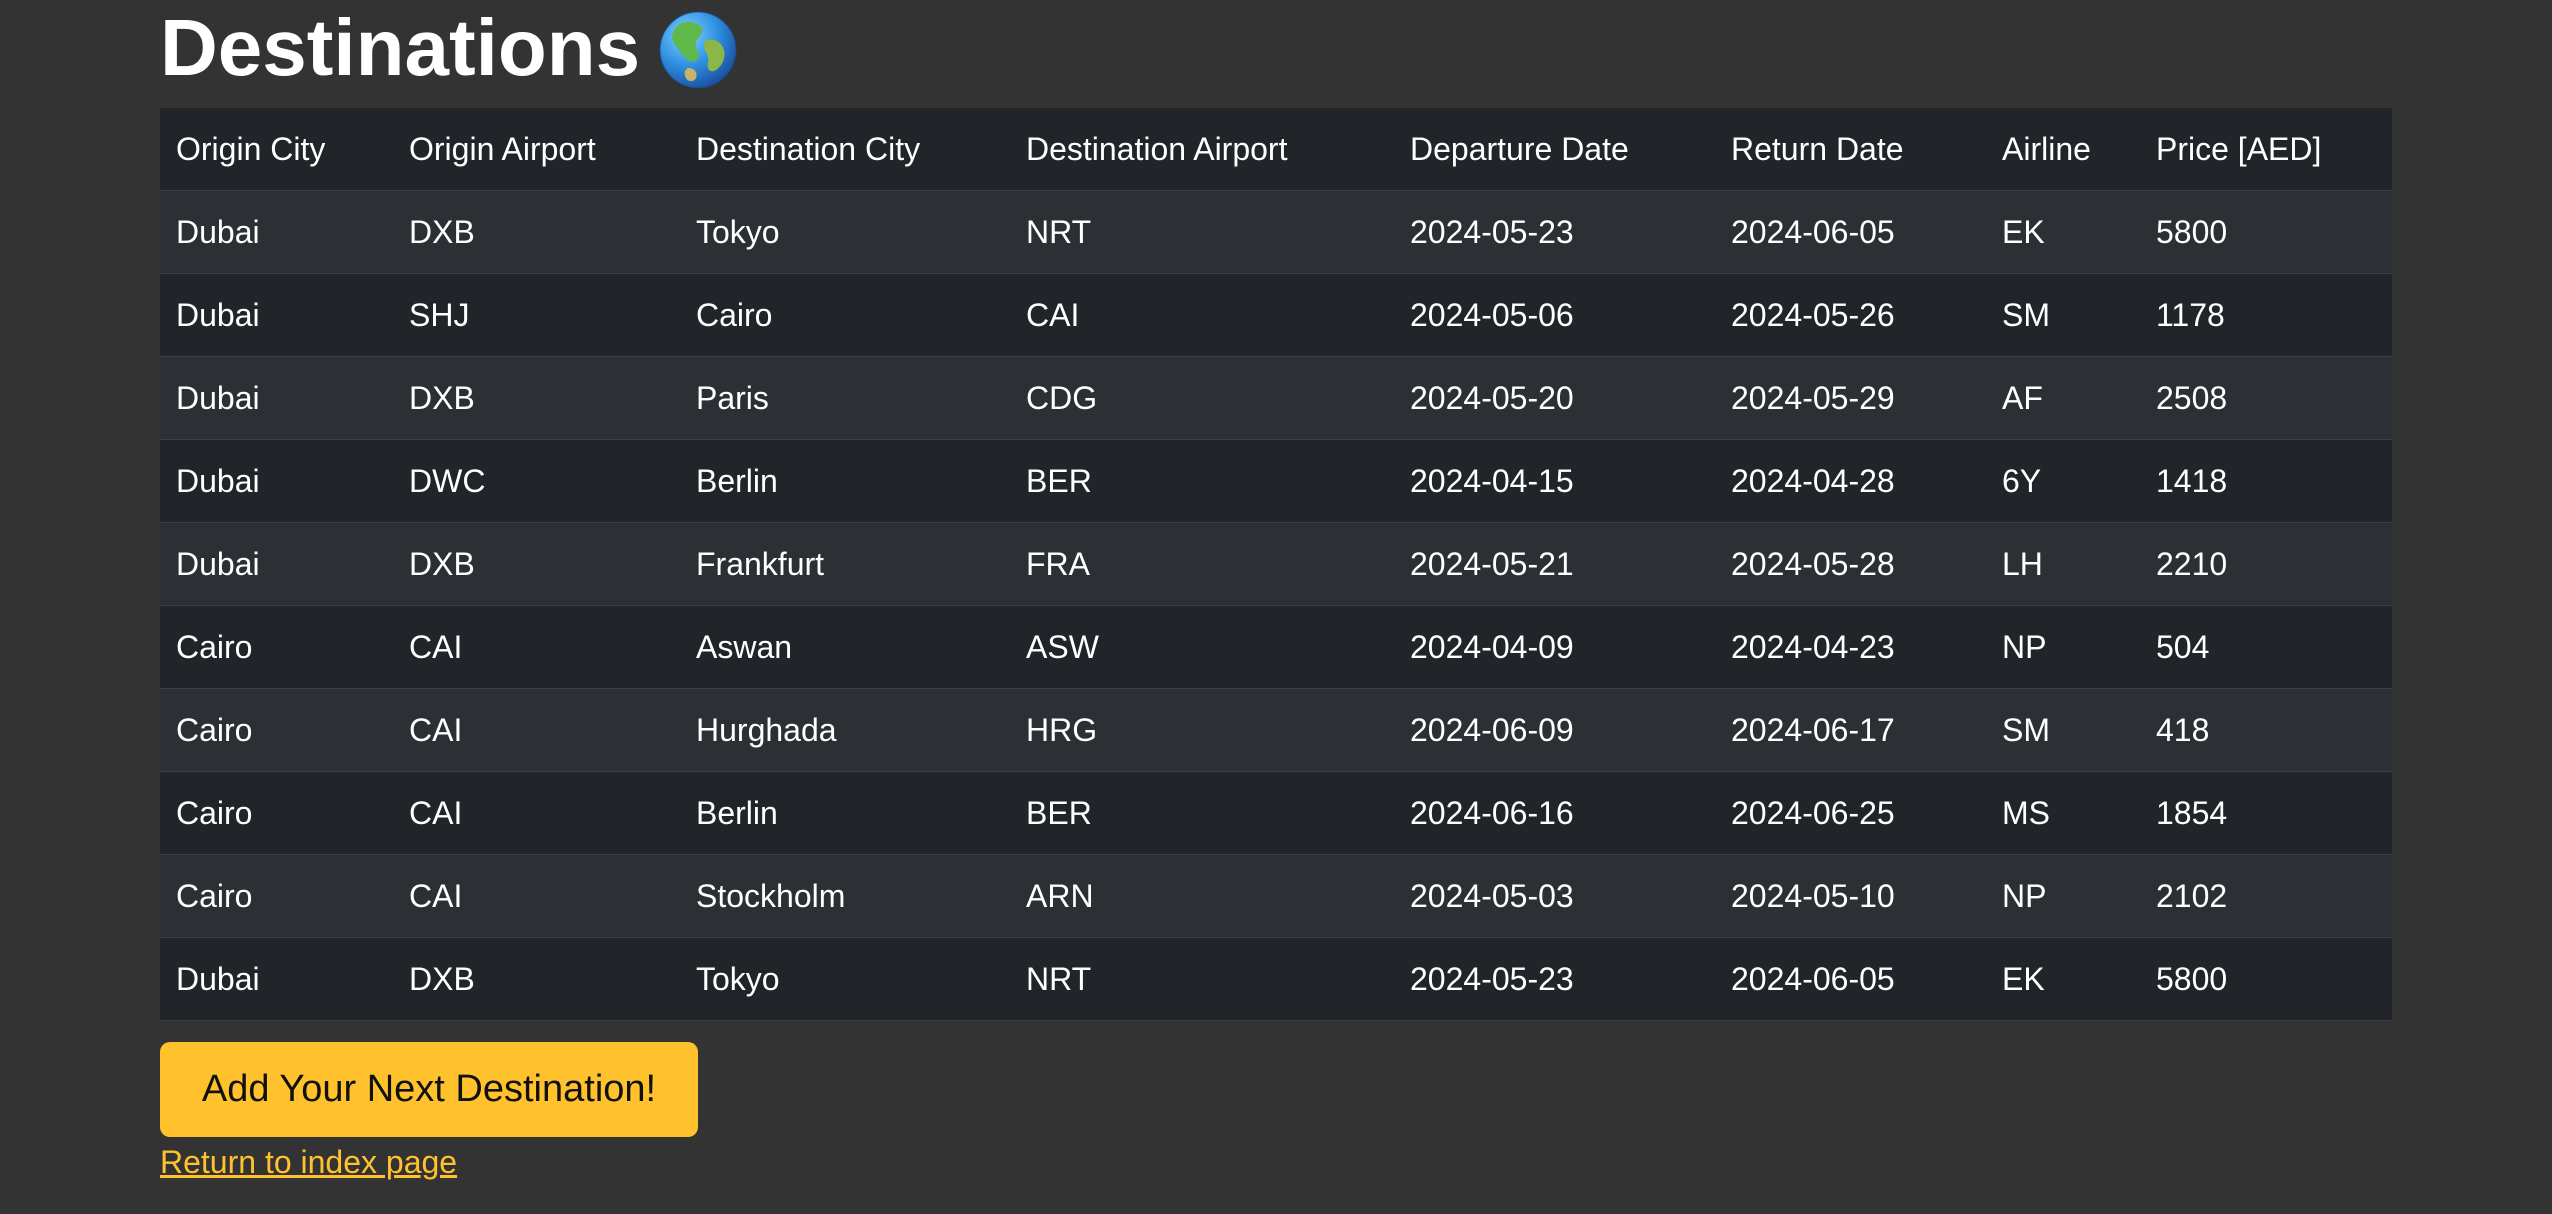  What do you see at coordinates (1850, 730) in the screenshot?
I see `cell-return-date: 2024-06-17` at bounding box center [1850, 730].